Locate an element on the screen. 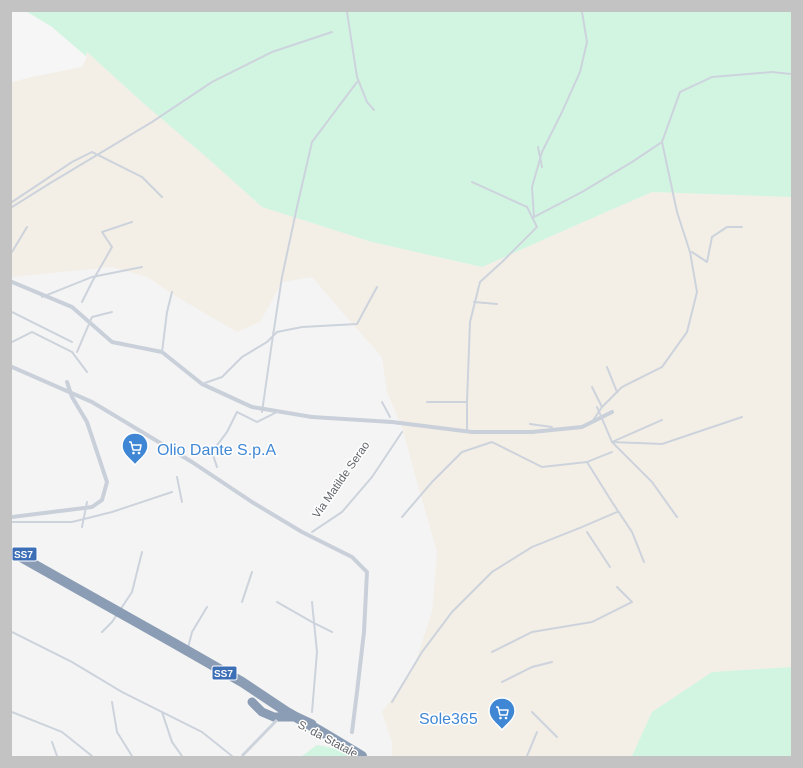  highway-shield-ss7-left: SS7 is located at coordinates (25, 554).